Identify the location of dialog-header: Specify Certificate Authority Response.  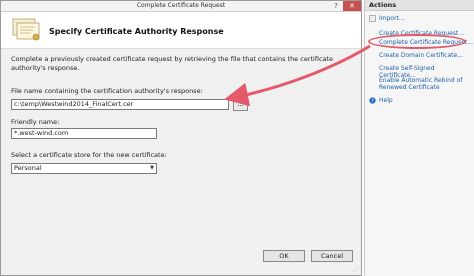
(181, 30).